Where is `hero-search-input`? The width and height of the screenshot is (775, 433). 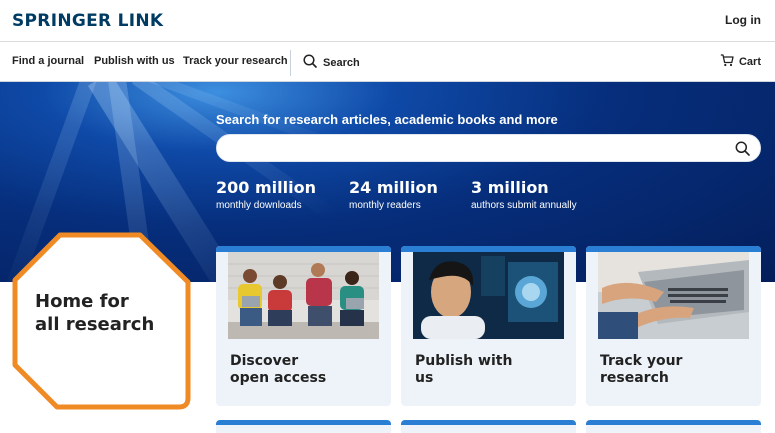
hero-search-input is located at coordinates (488, 148).